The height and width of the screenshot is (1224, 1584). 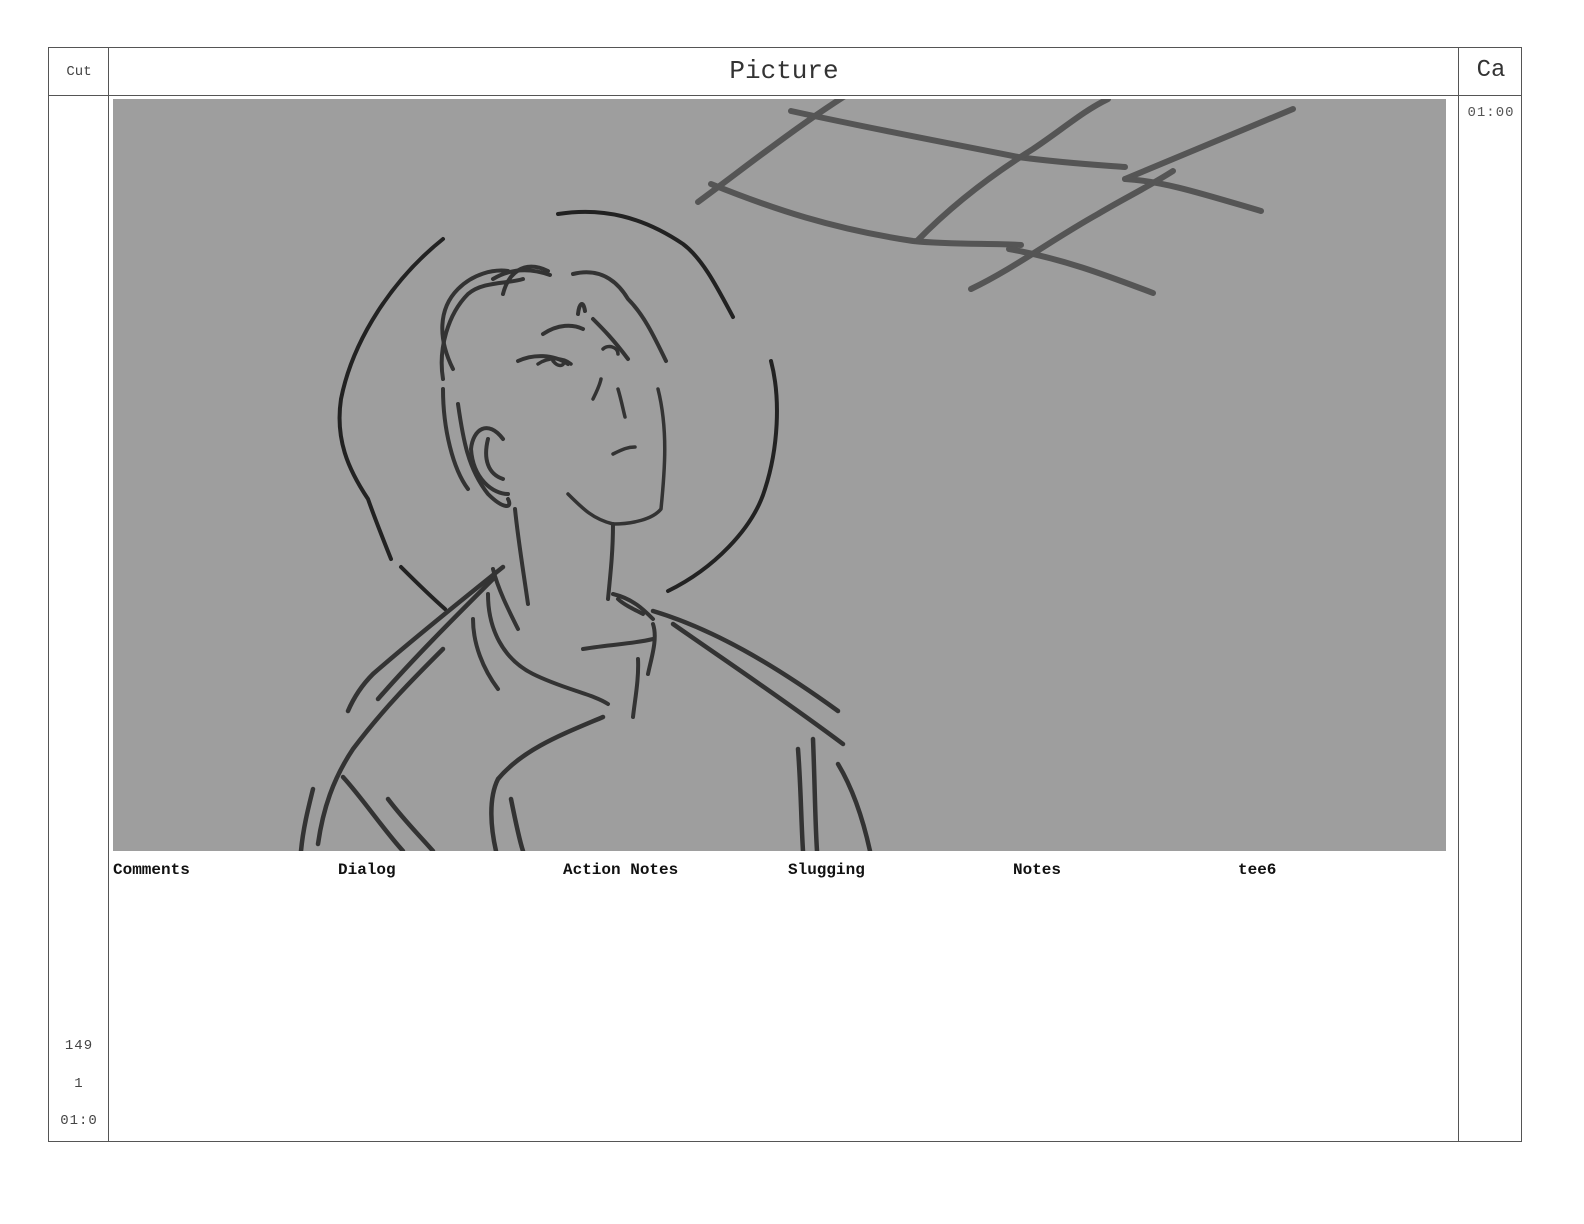 I want to click on panel-duration: 01:0, so click(x=79, y=1121).